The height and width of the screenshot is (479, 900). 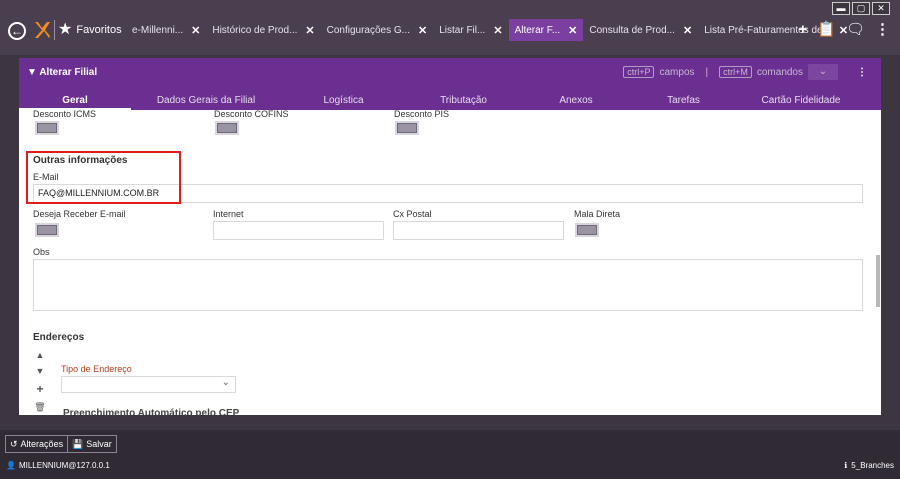 I want to click on window-controls: ▬ ▢ ✕, so click(x=861, y=8).